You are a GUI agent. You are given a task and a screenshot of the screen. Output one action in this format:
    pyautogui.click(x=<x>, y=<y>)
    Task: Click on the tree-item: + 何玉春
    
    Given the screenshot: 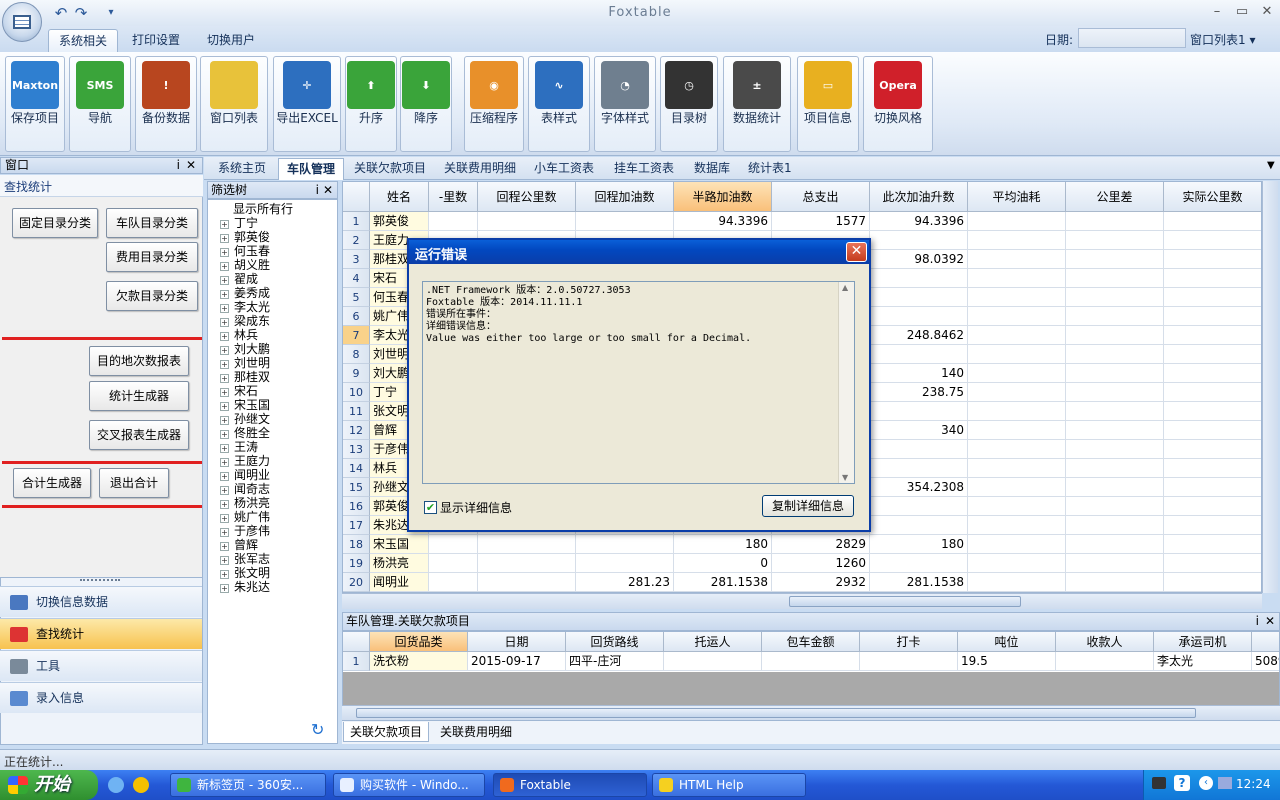 What is the action you would take?
    pyautogui.click(x=245, y=251)
    